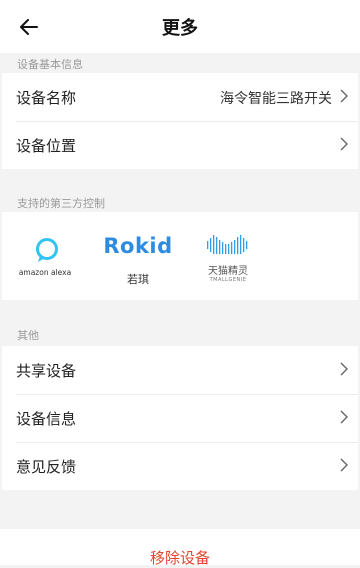  Describe the element at coordinates (138, 279) in the screenshot. I see `brand-rokid-label: 若琪` at that location.